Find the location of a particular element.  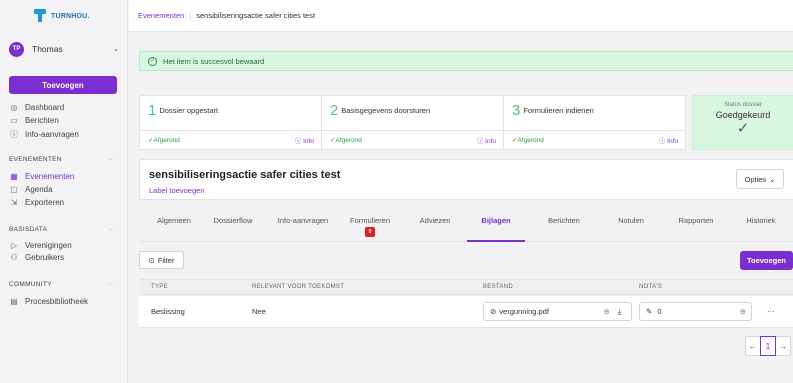

step-card: 3 Formulieren indienen ✓Afgerond ⓘ Info is located at coordinates (594, 122).